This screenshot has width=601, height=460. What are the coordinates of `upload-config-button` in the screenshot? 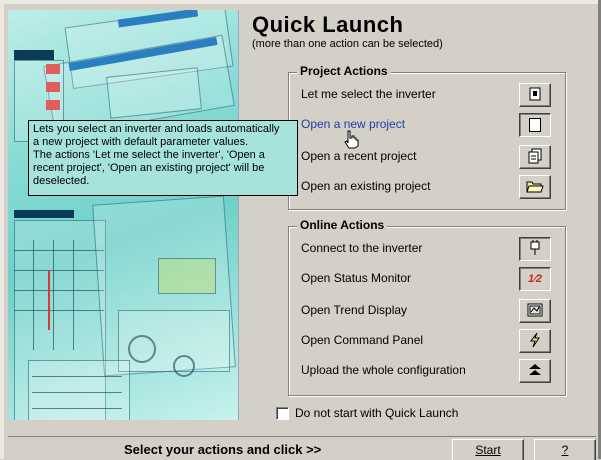 It's located at (535, 371).